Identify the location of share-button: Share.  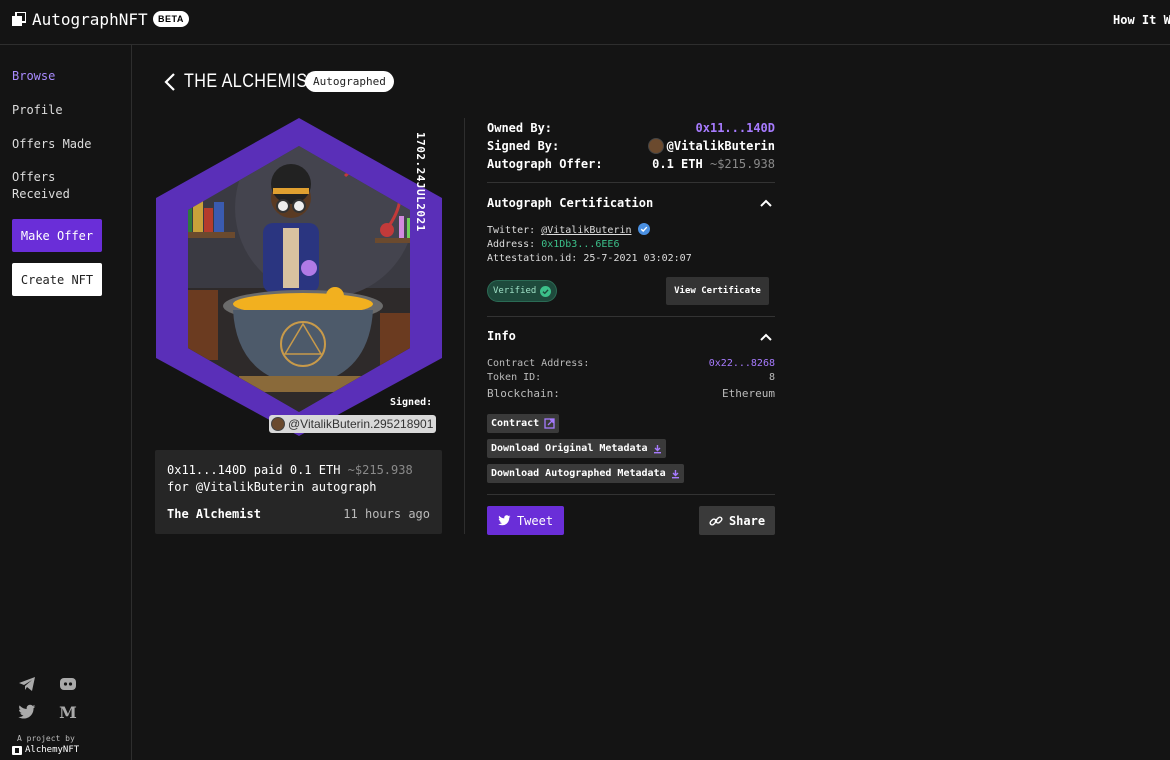
(737, 520).